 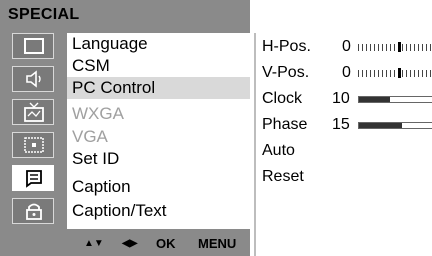 I want to click on v-pos-tick-slider, so click(x=395, y=73).